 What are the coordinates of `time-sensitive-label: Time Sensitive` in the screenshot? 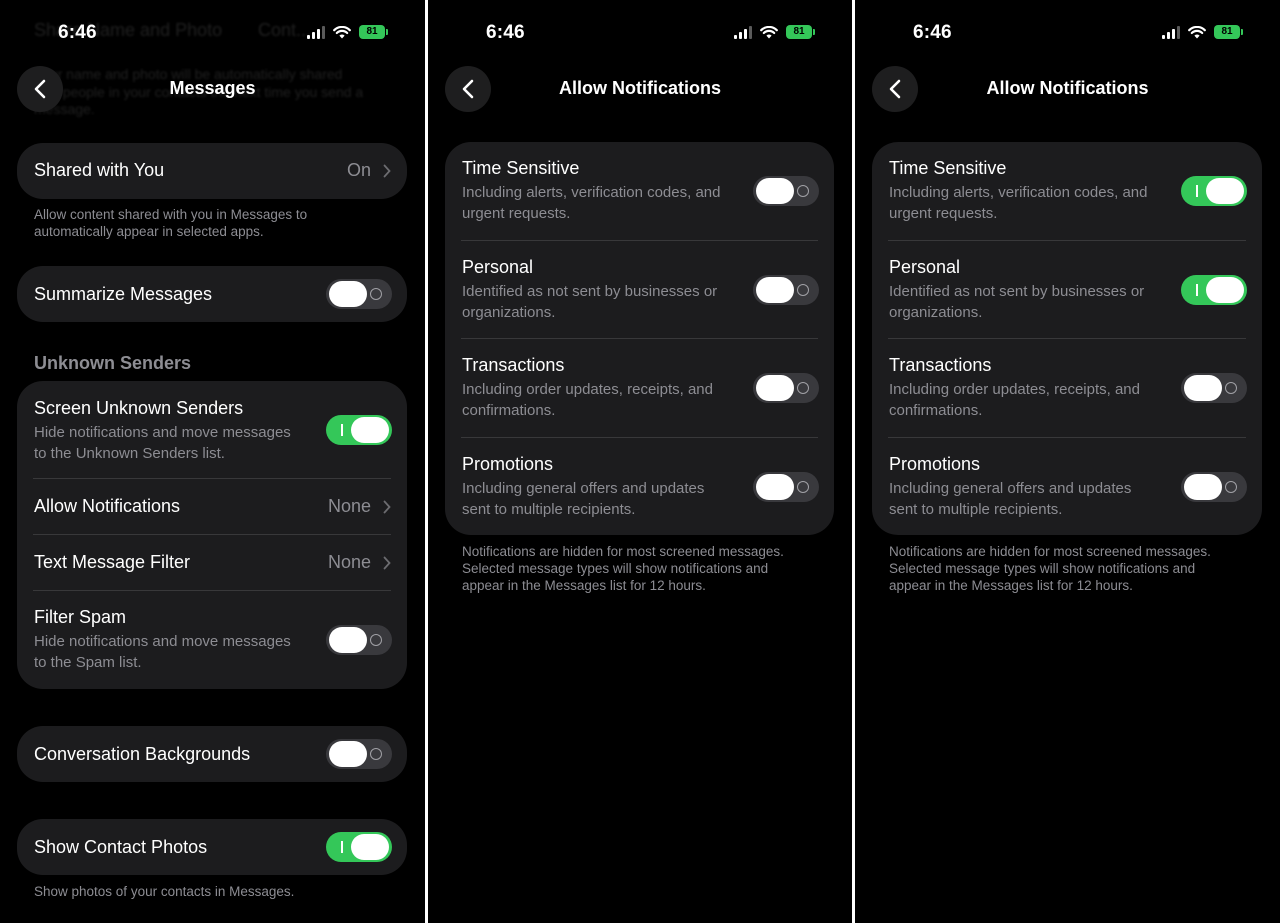 It's located at (521, 168).